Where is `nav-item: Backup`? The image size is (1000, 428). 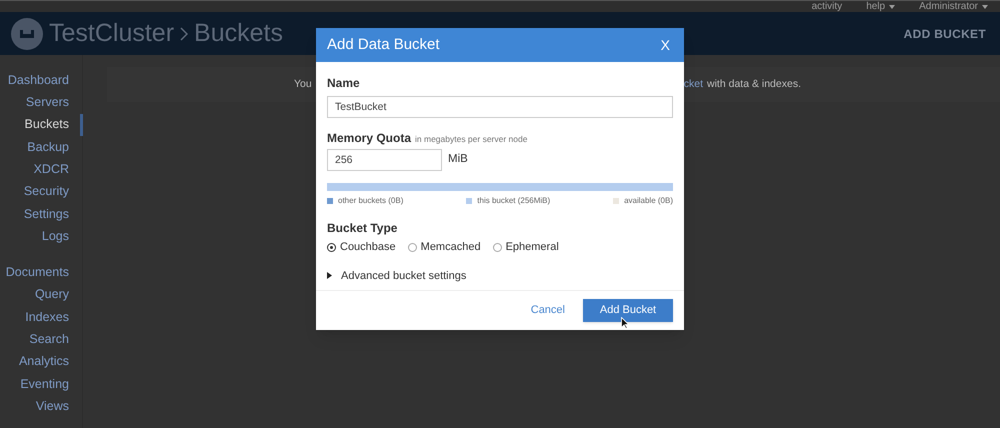
nav-item: Backup is located at coordinates (41, 147).